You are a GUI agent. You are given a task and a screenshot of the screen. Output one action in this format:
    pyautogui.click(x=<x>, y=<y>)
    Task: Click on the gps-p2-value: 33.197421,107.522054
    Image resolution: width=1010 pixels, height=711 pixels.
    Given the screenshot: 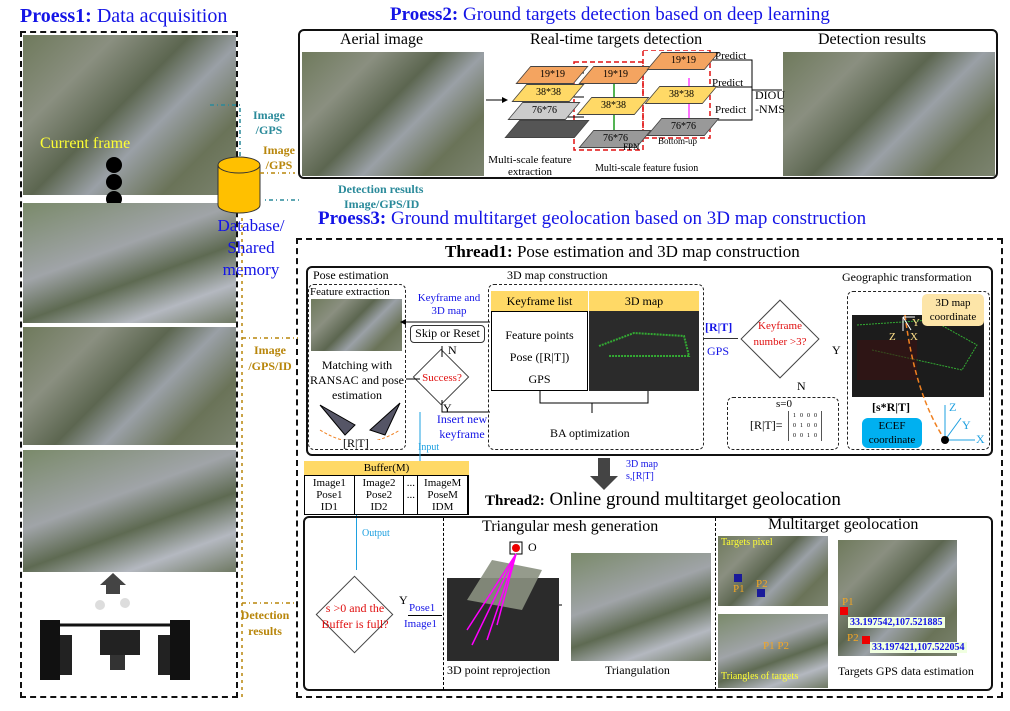 What is the action you would take?
    pyautogui.click(x=918, y=647)
    